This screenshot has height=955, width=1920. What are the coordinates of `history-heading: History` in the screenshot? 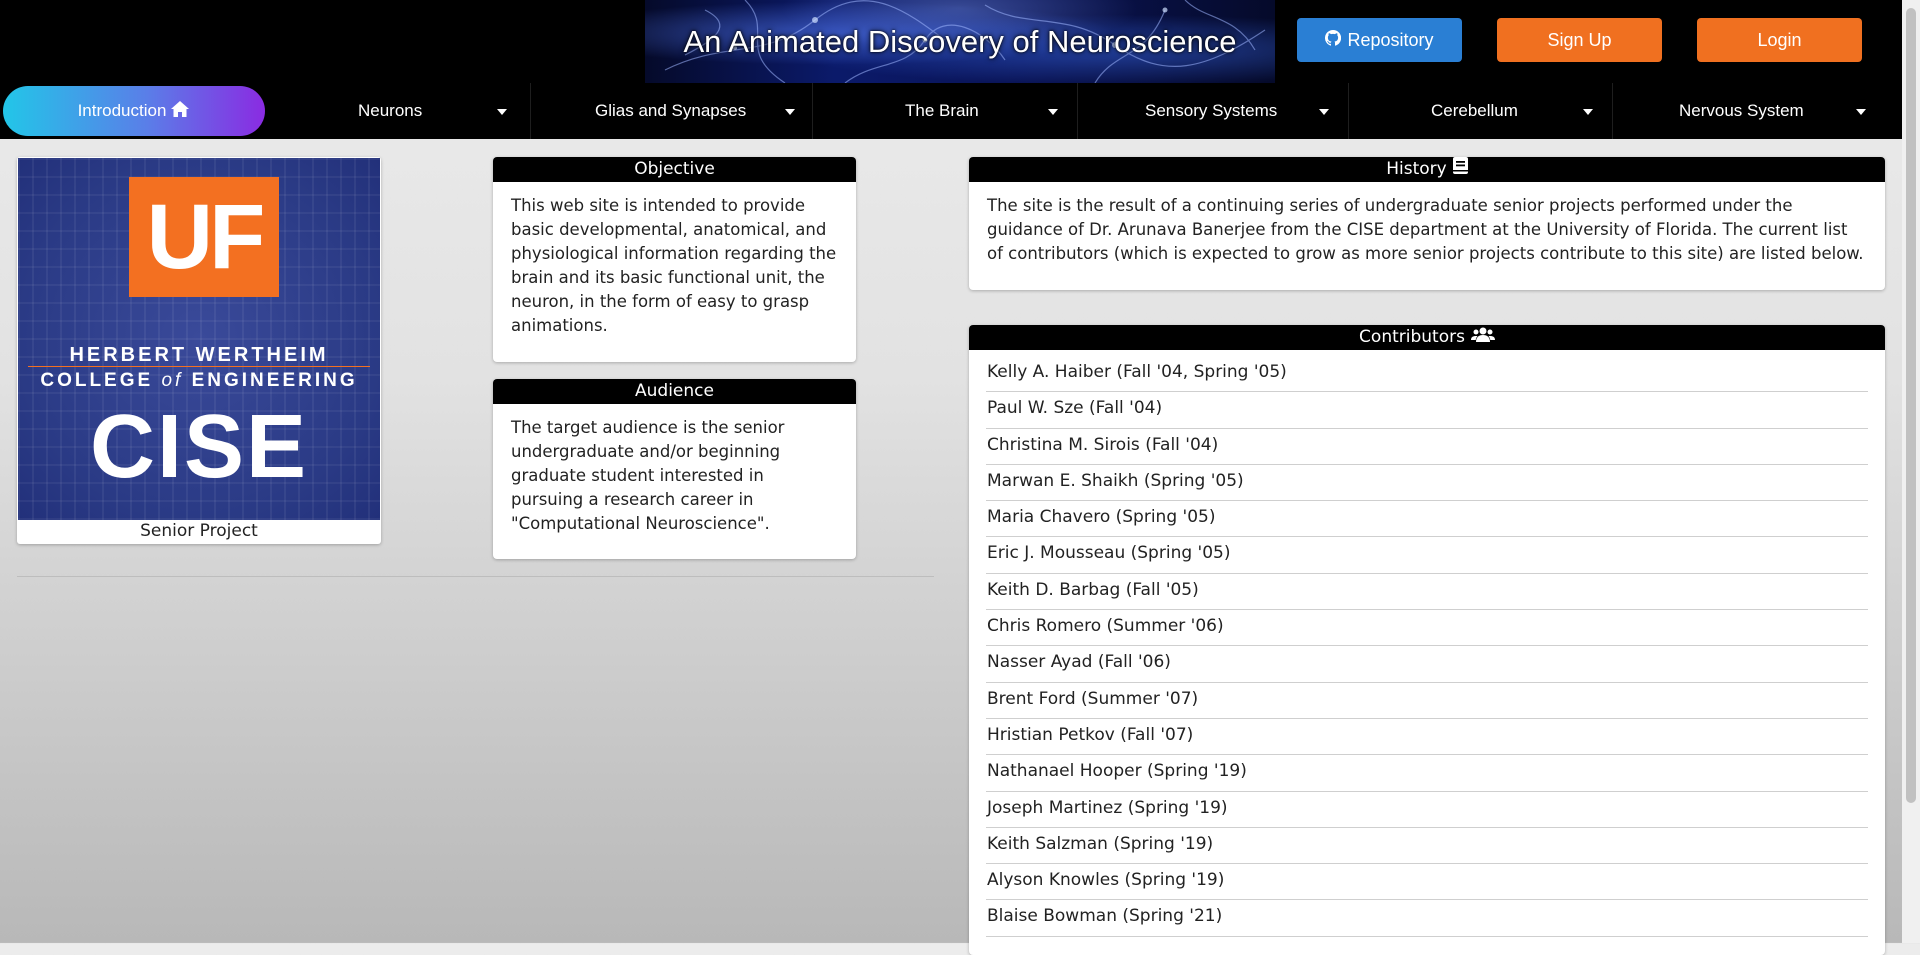 It's located at (1427, 169).